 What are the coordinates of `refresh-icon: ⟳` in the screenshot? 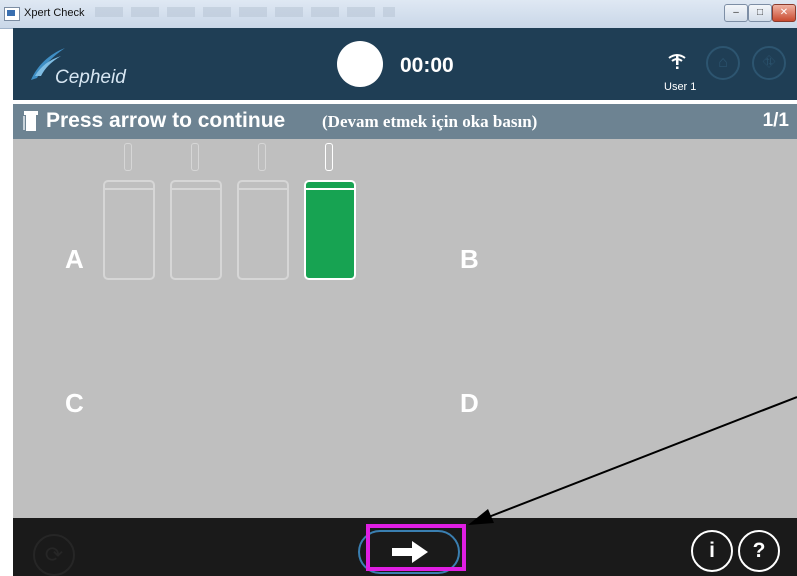 It's located at (54, 554).